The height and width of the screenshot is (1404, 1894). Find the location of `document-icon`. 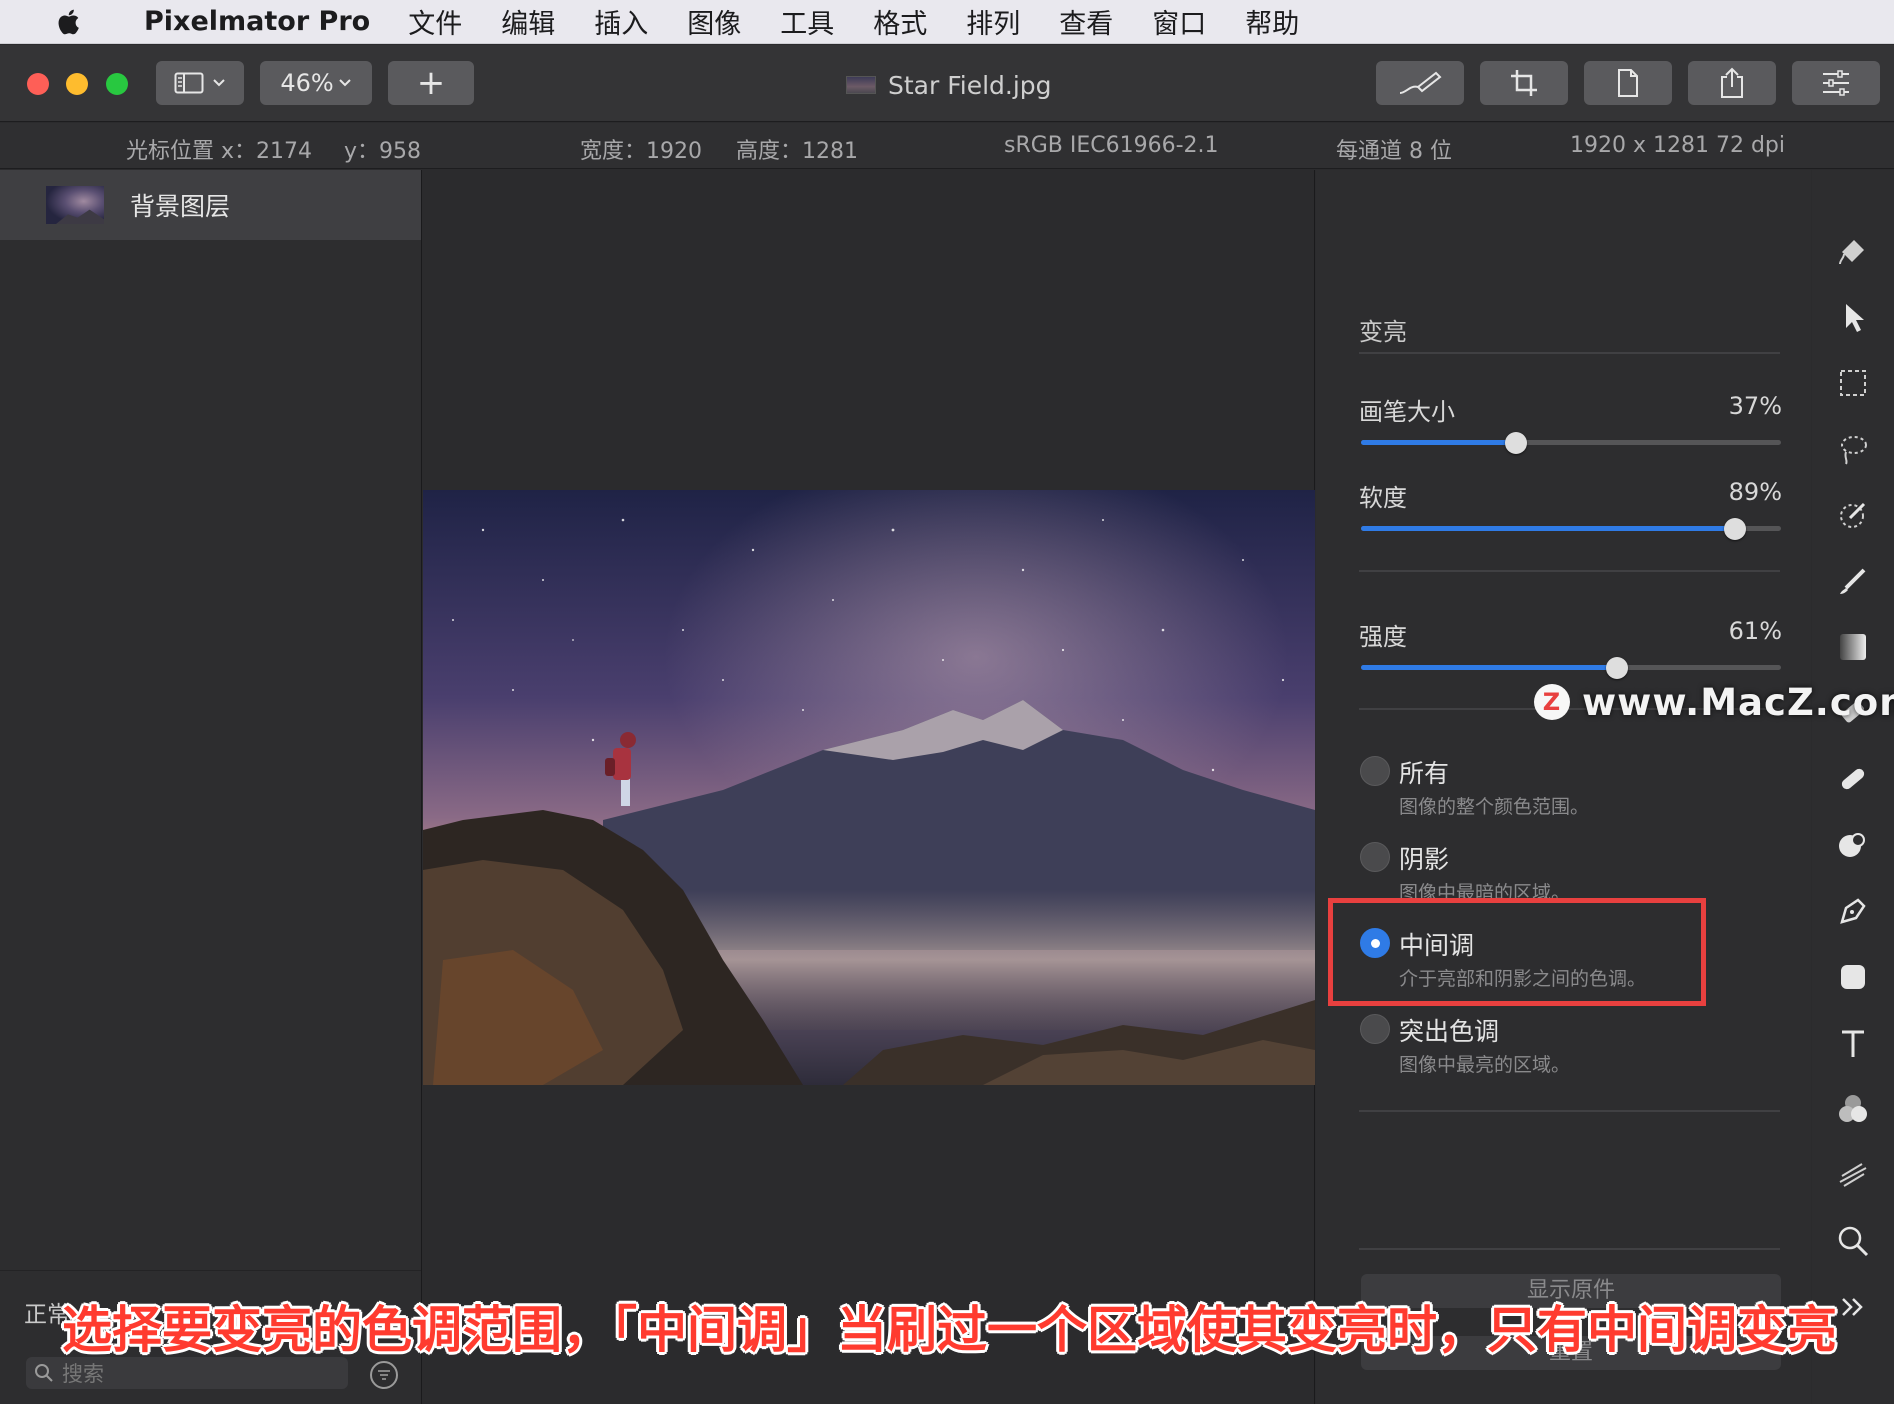

document-icon is located at coordinates (1628, 83).